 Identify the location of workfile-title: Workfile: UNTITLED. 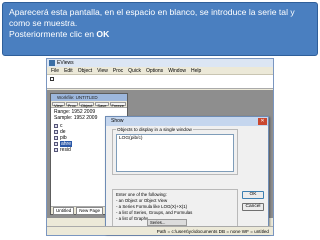
(89, 97).